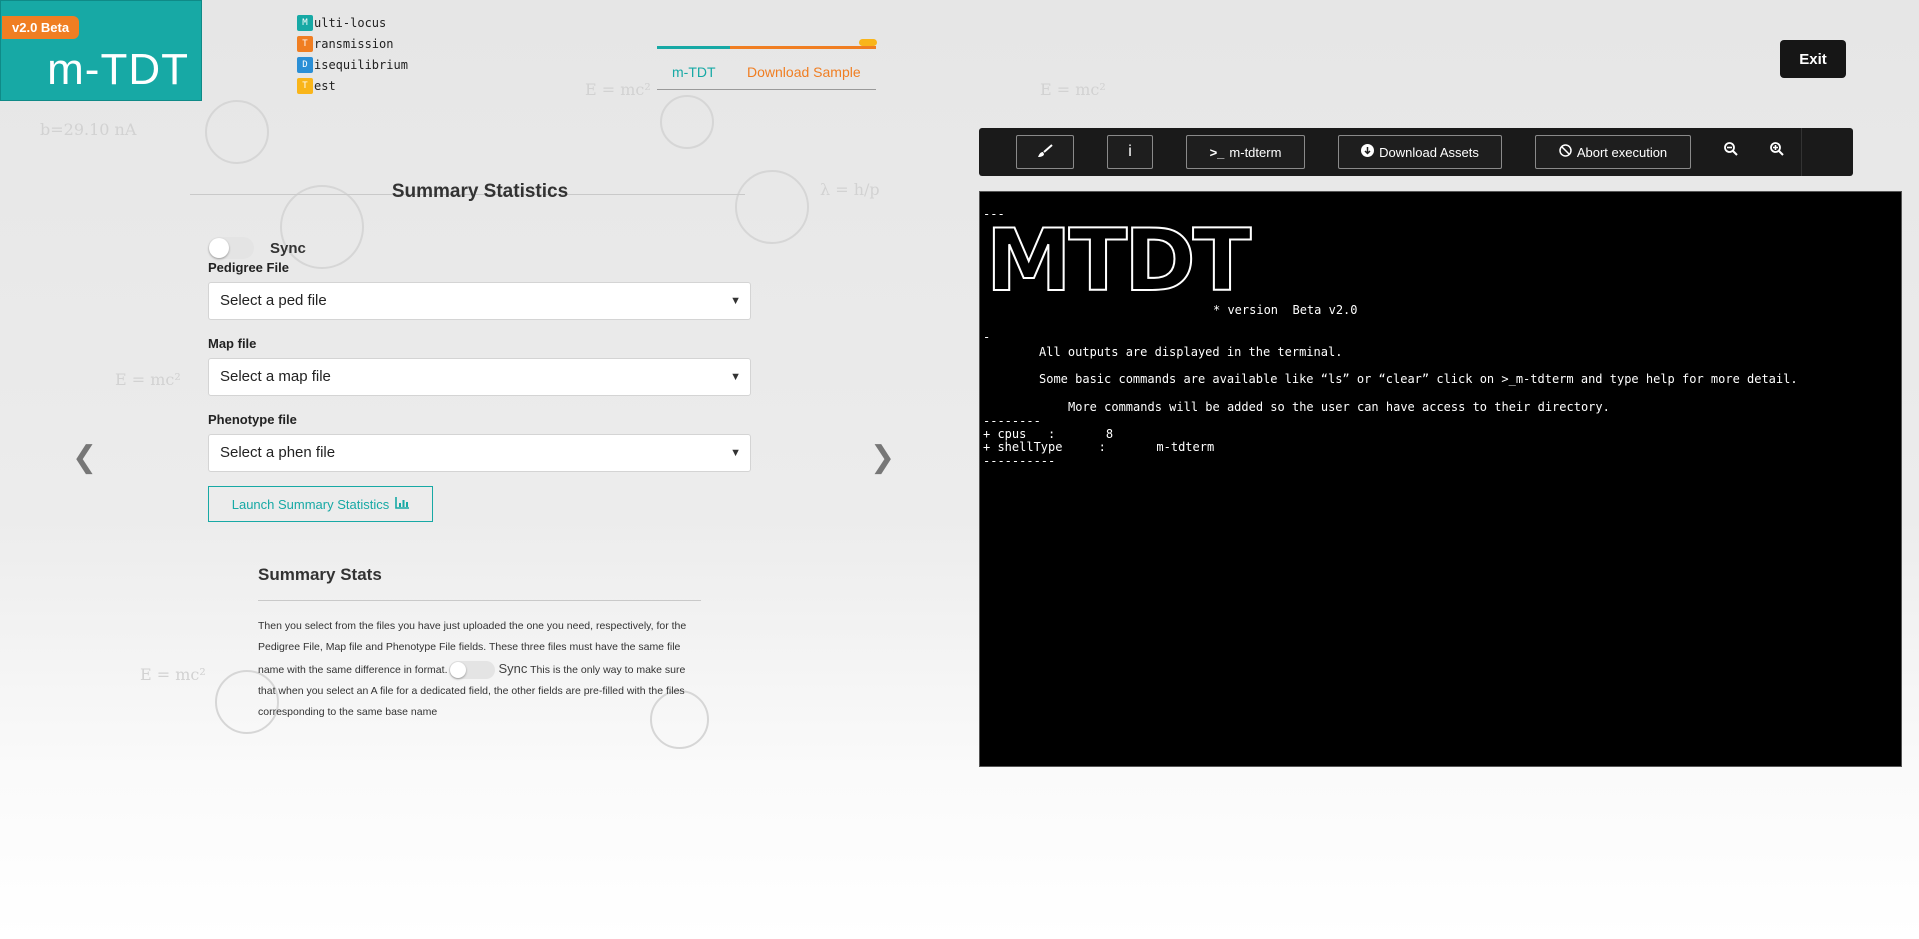 This screenshot has width=1919, height=939. I want to click on chevron-right-icon: ❯, so click(882, 457).